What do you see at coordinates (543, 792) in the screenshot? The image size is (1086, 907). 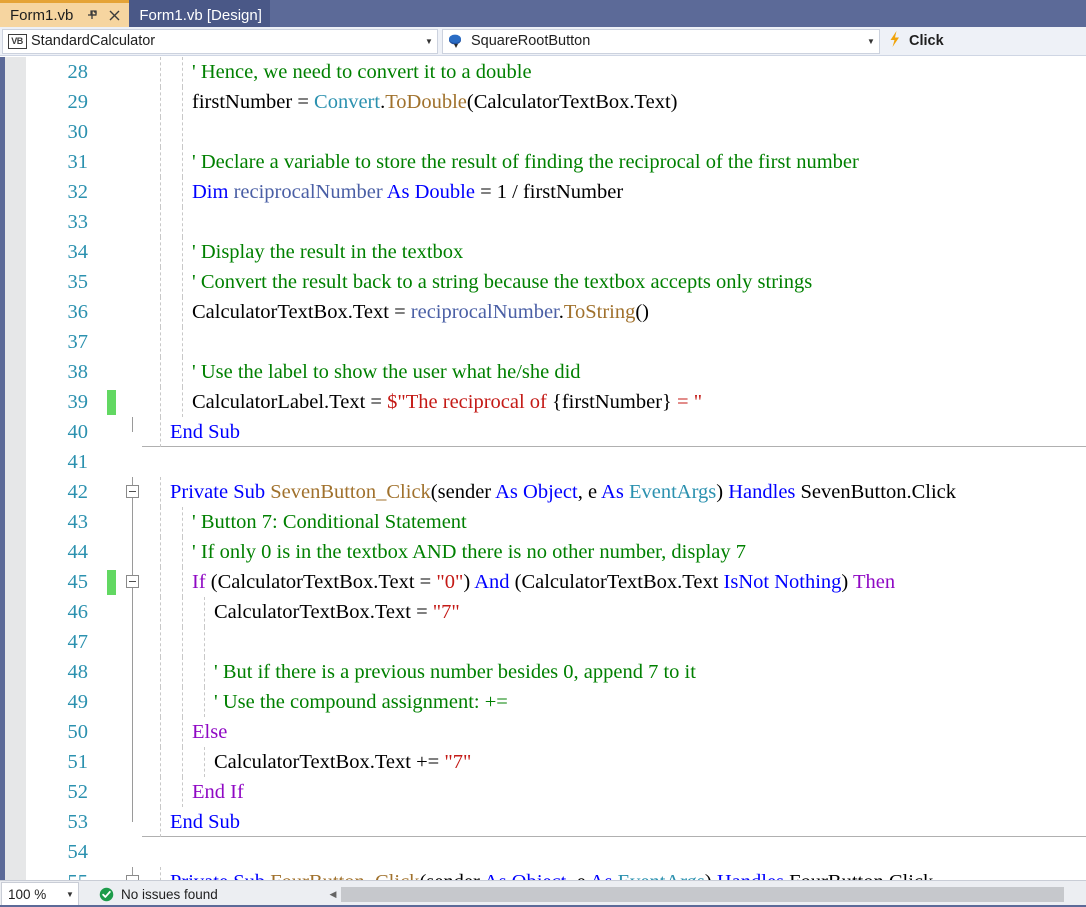 I see `code-line: 52 End If` at bounding box center [543, 792].